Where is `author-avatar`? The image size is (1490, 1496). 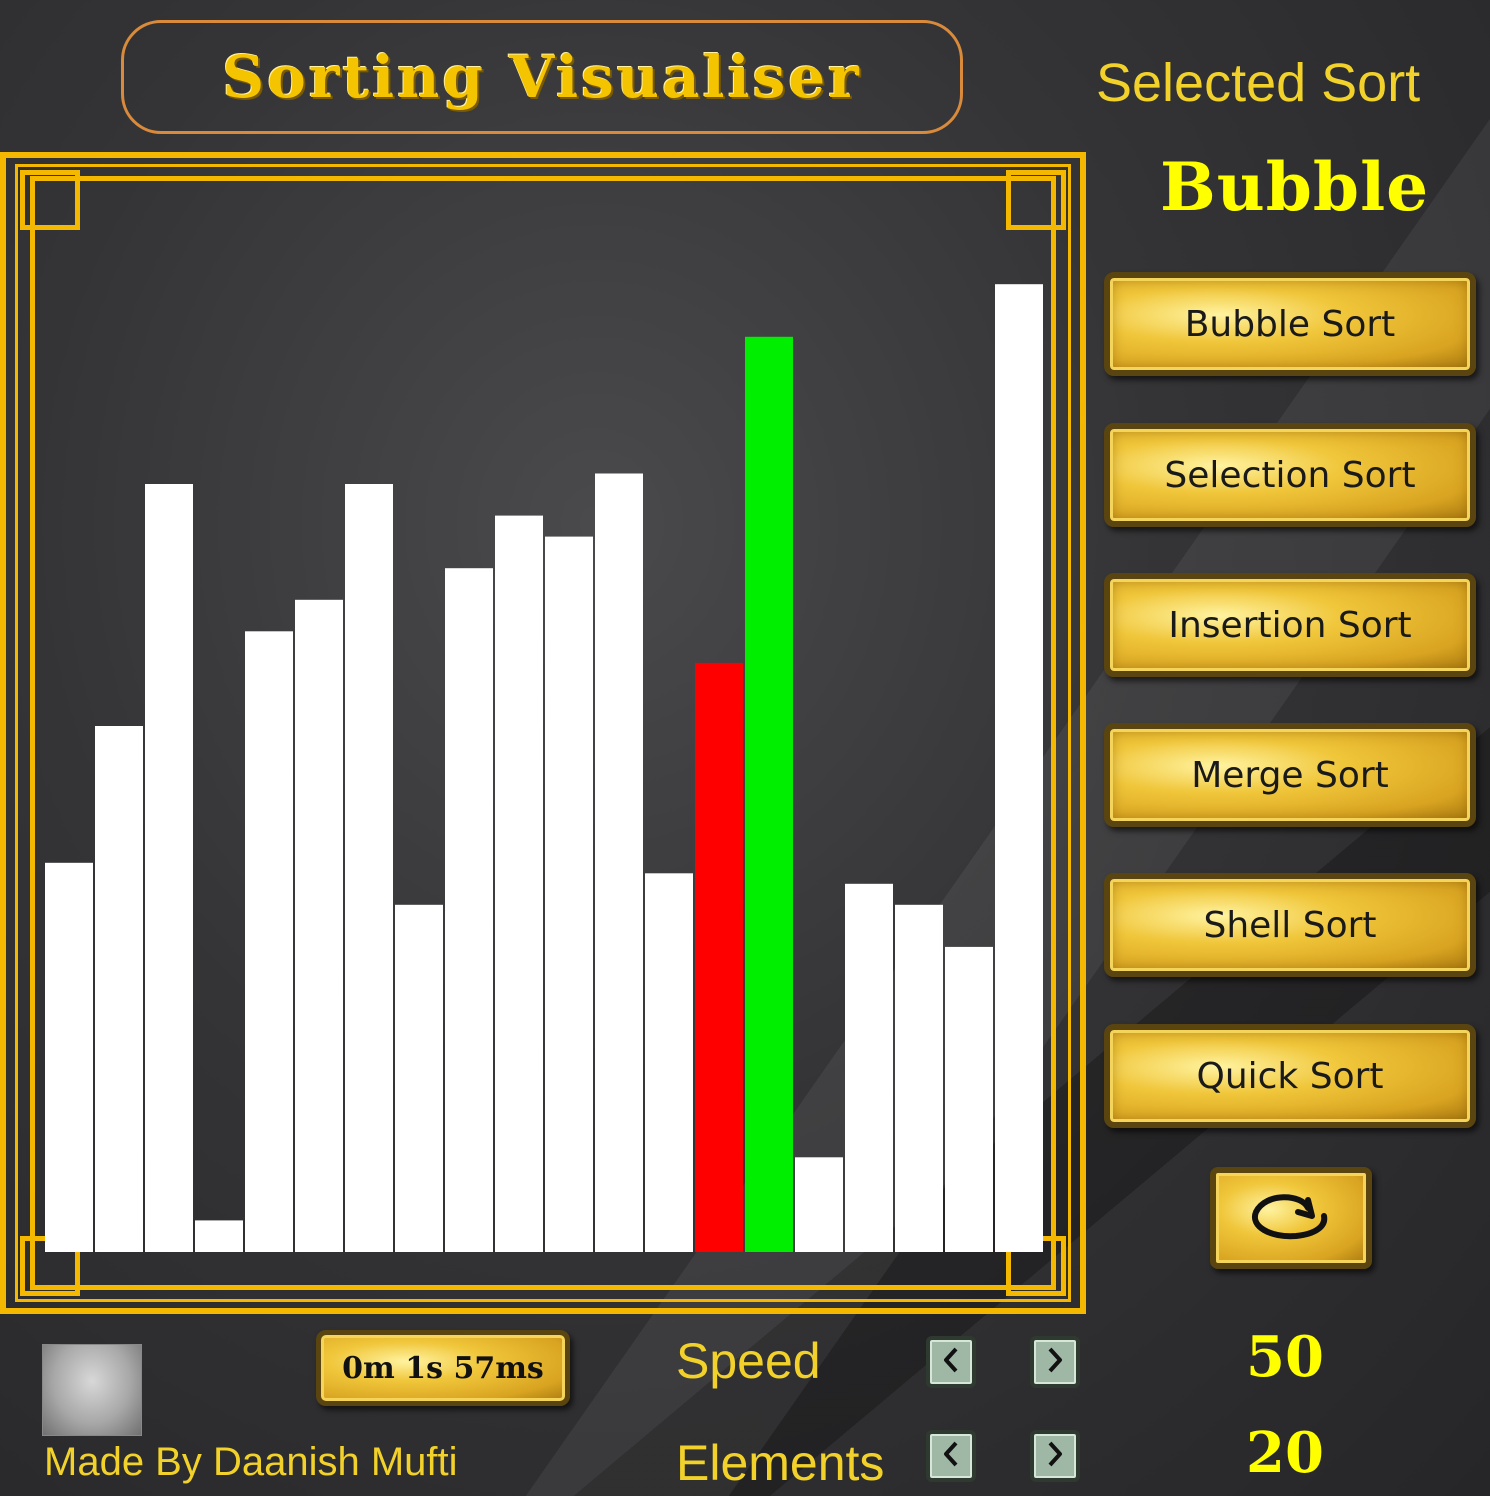 author-avatar is located at coordinates (92, 1390).